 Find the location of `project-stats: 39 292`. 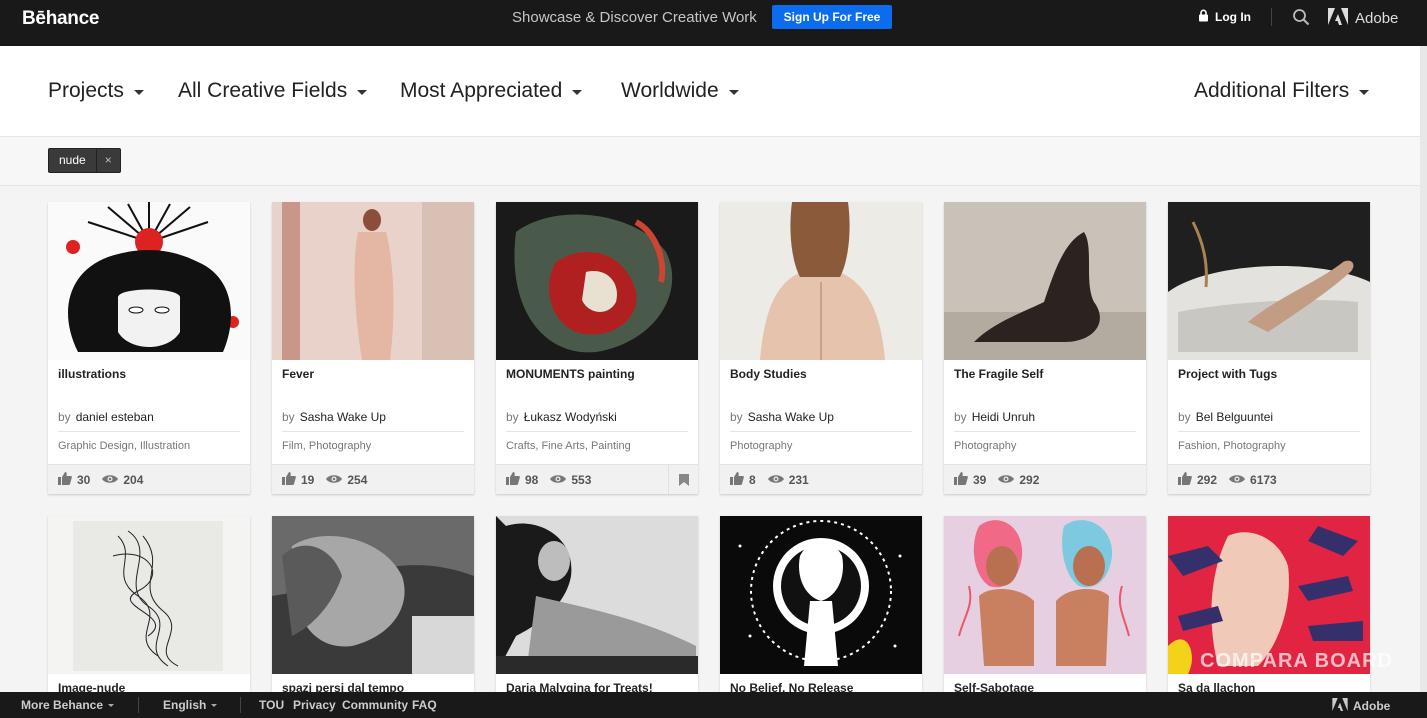

project-stats: 39 292 is located at coordinates (1045, 479).